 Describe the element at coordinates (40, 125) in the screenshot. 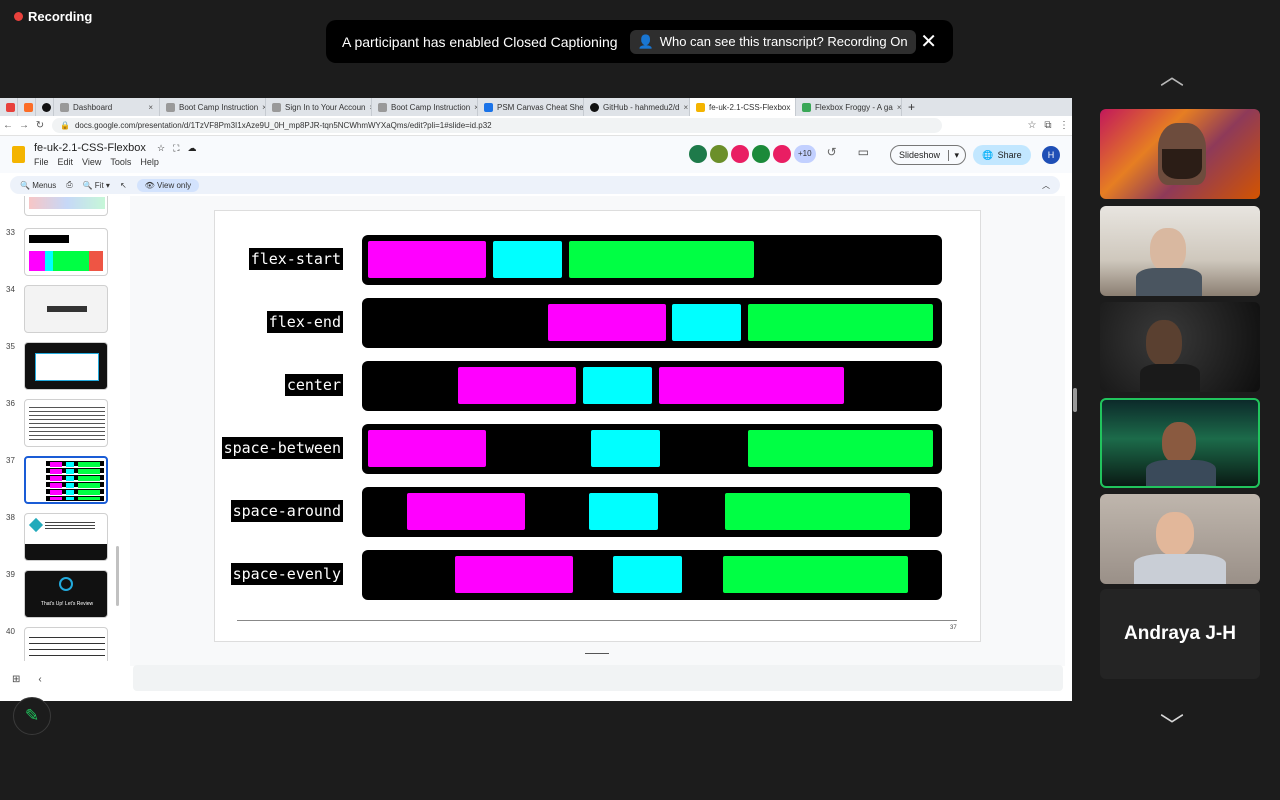

I see `reload-icon: ↻` at that location.